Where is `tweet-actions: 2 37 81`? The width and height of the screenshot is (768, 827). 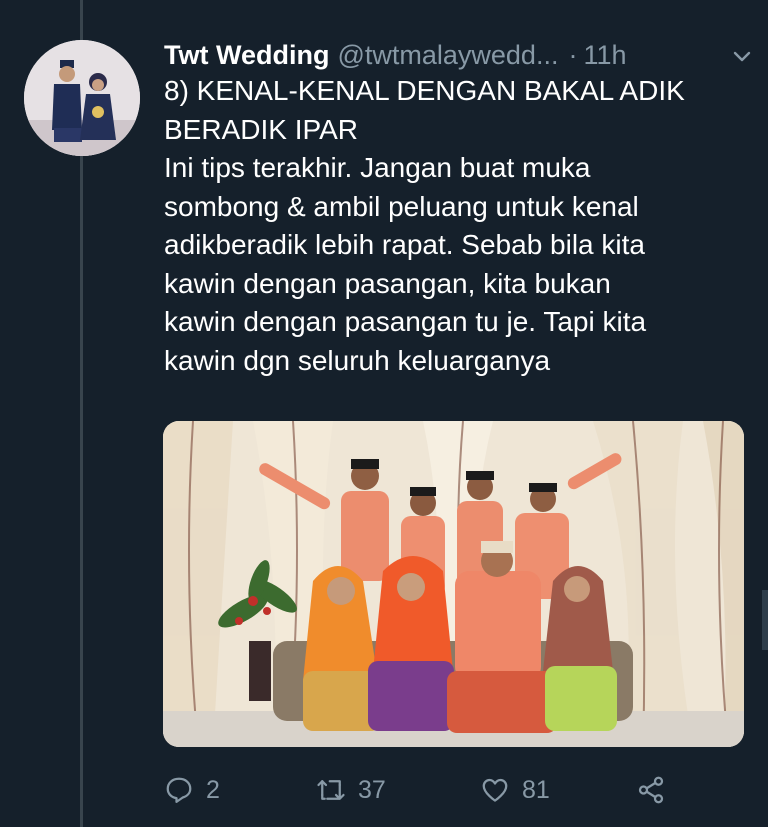
tweet-actions: 2 37 81 is located at coordinates (444, 790).